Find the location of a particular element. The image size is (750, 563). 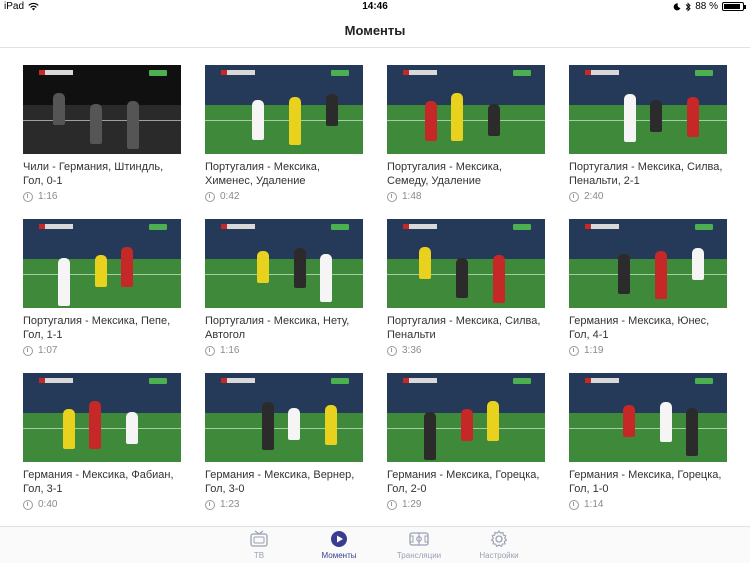

moment-card: Португалия - Мексика, Нету, Автогол 1:16 is located at coordinates (284, 296).